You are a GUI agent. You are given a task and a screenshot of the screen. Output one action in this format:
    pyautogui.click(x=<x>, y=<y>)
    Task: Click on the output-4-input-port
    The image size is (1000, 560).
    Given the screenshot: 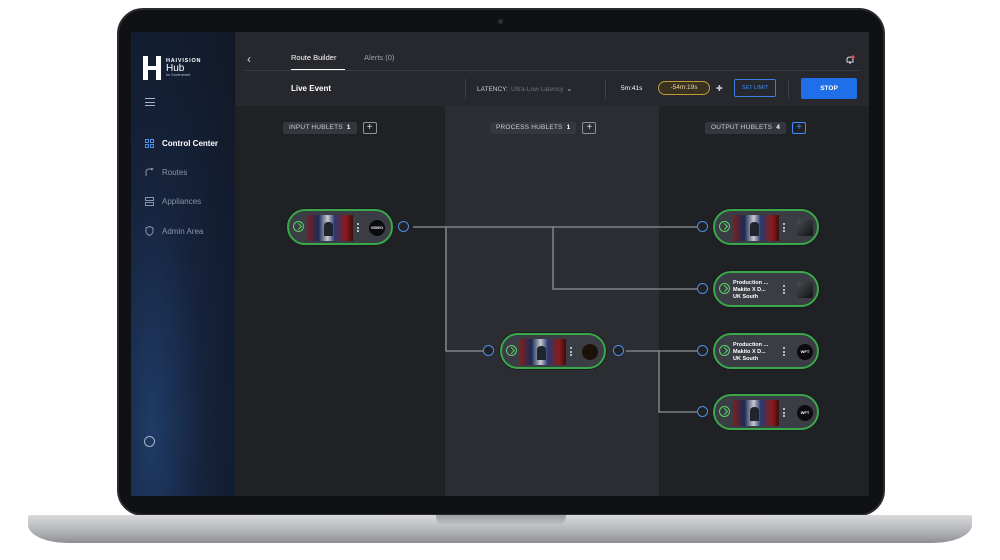 What is the action you would take?
    pyautogui.click(x=702, y=411)
    